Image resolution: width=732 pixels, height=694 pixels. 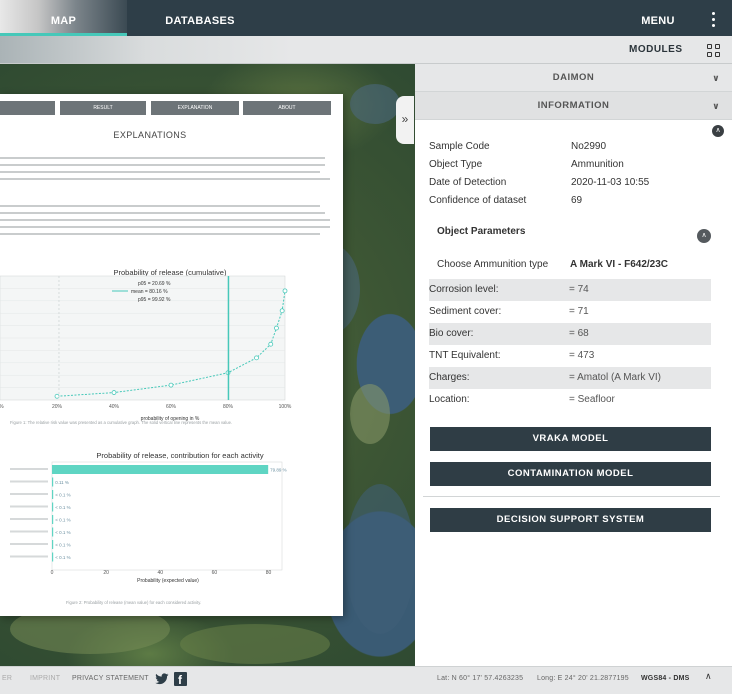 What do you see at coordinates (180, 679) in the screenshot?
I see `facebook-icon: f` at bounding box center [180, 679].